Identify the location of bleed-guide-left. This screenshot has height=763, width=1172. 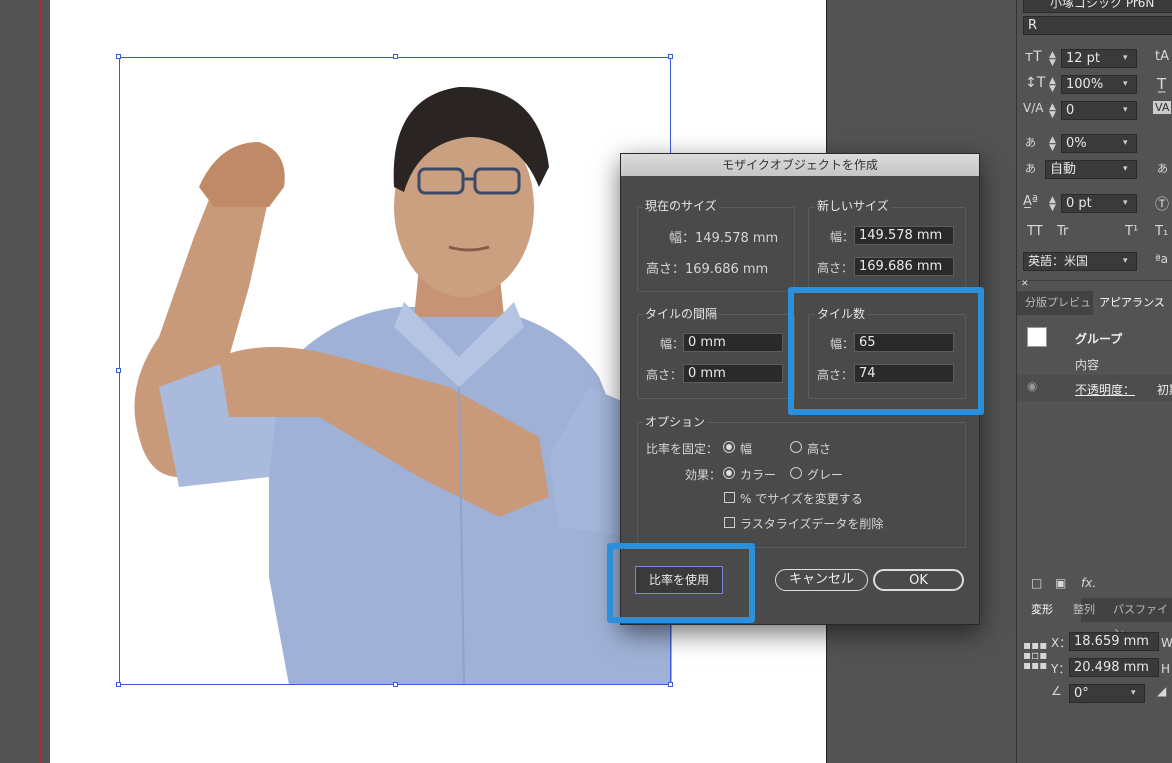
(40, 381).